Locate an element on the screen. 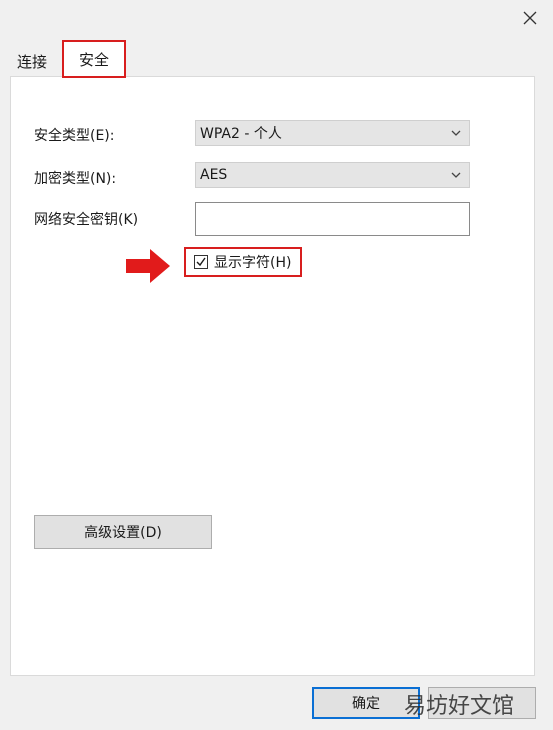  network-key-input is located at coordinates (332, 219).